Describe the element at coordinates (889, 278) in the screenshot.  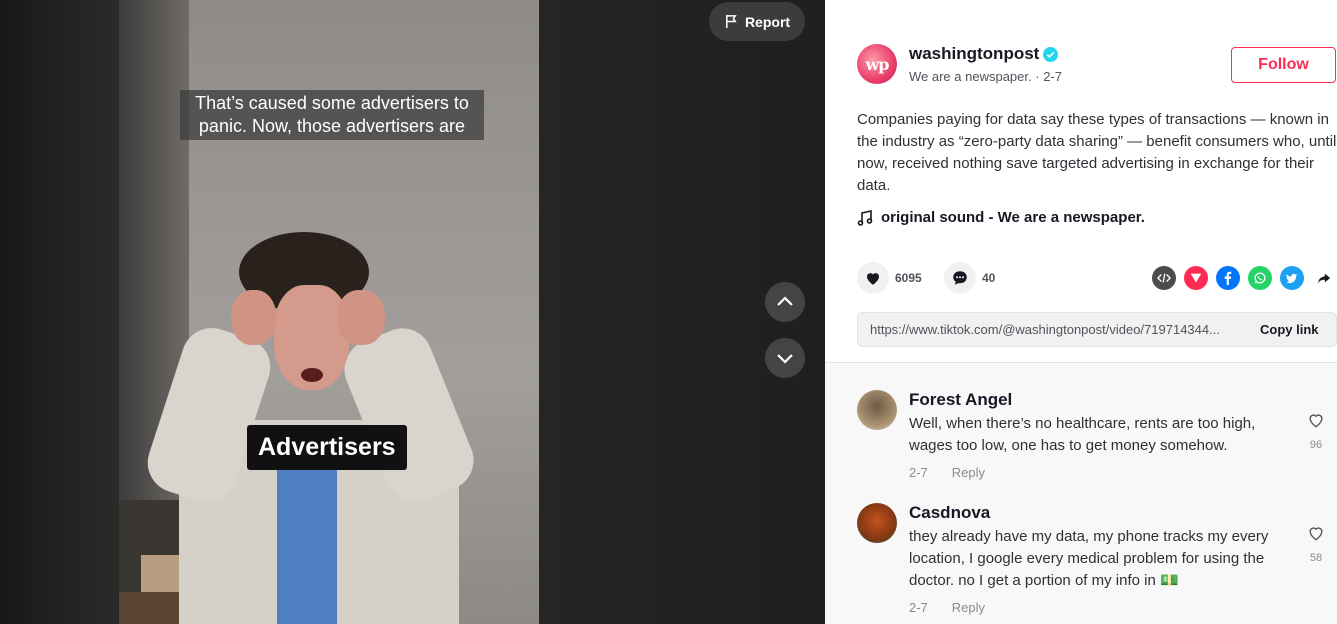
I see `like-action: 6095` at that location.